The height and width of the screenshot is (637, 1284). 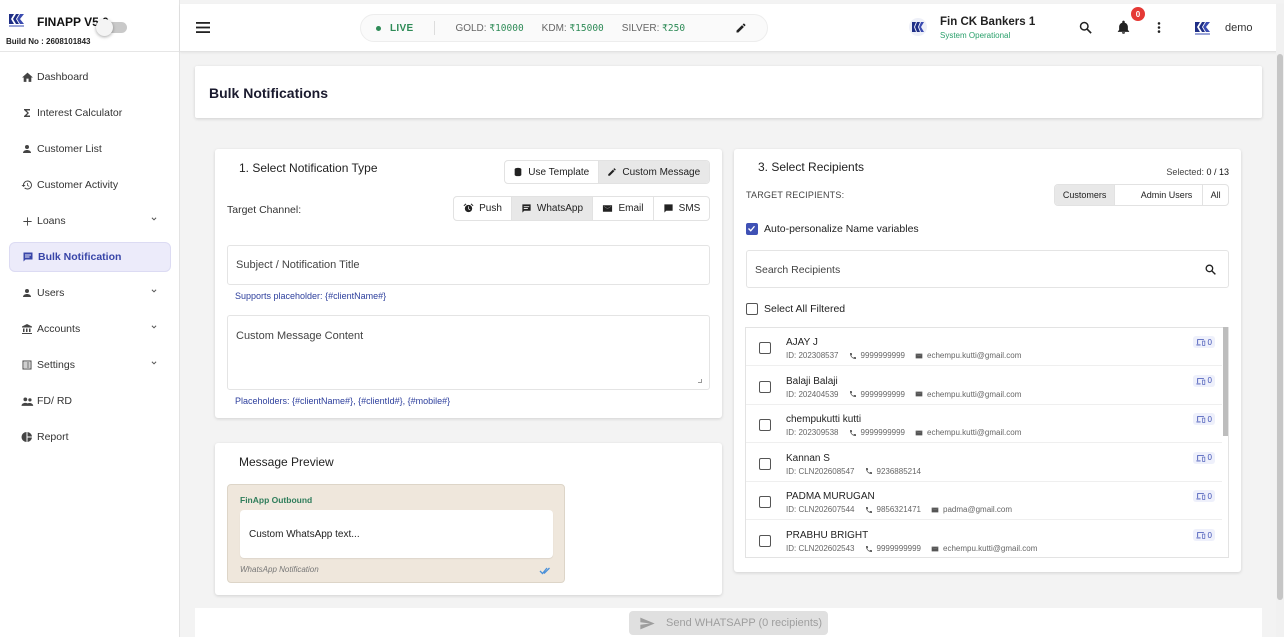 I want to click on resize-handle-icon, so click(x=700, y=381).